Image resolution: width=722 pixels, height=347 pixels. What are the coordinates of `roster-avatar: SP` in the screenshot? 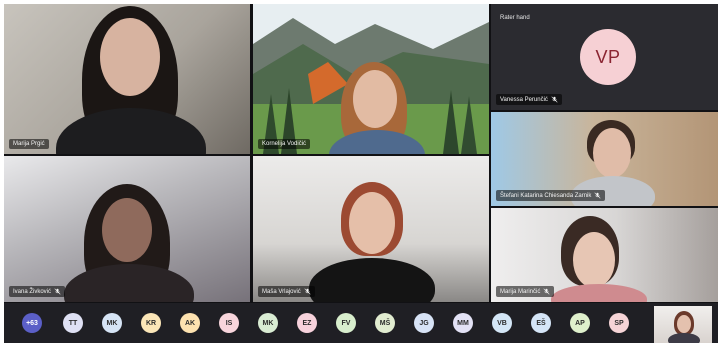 It's located at (619, 323).